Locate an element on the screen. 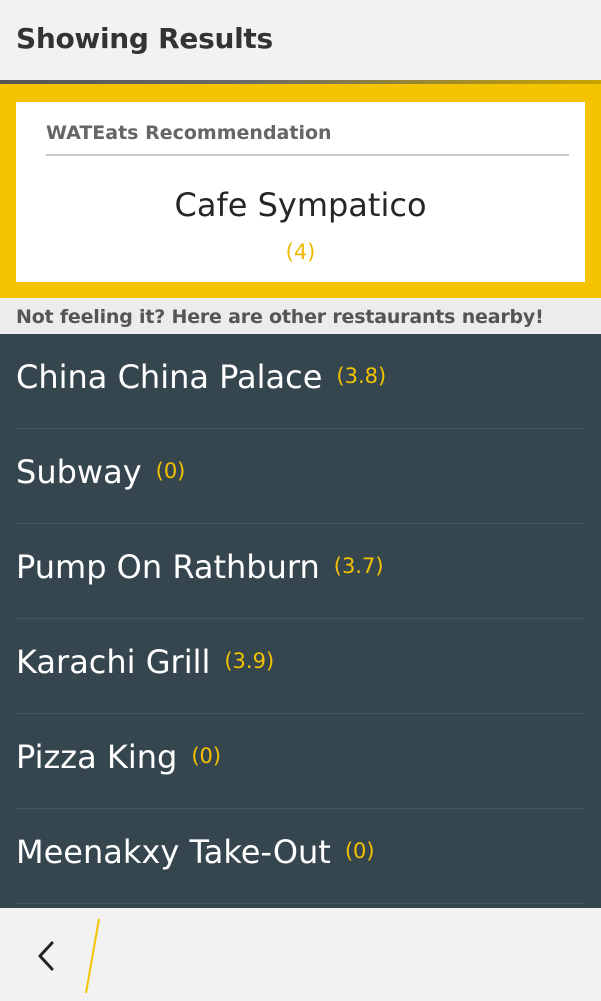  list-divider is located at coordinates (300, 903).